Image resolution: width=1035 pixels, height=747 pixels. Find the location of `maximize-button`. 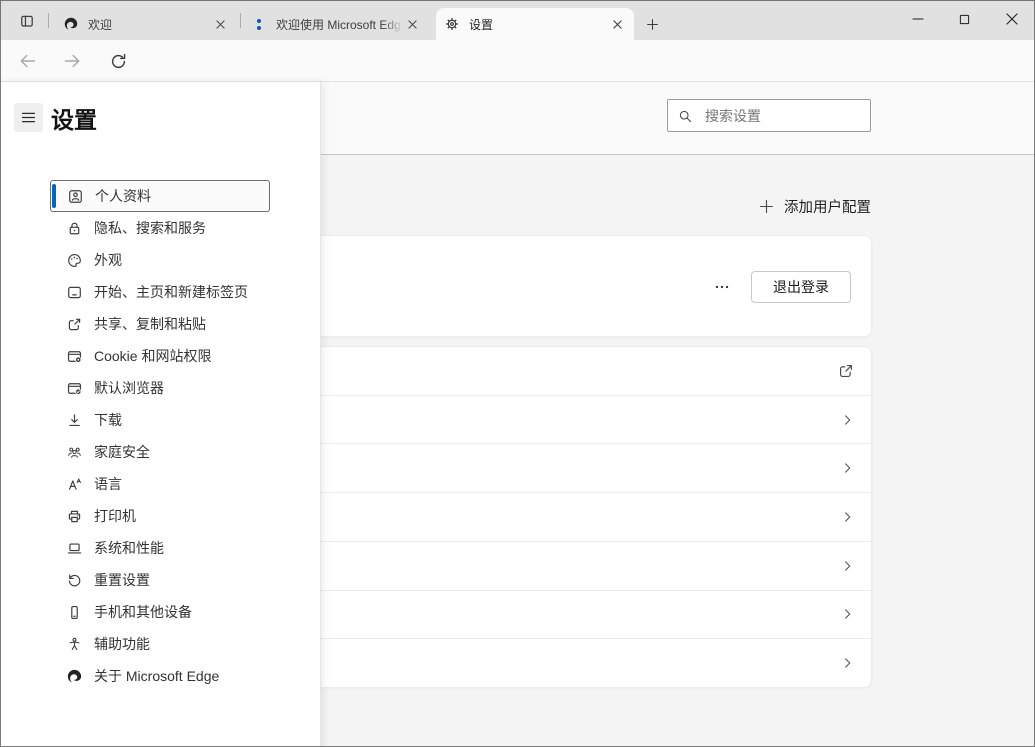

maximize-button is located at coordinates (964, 19).